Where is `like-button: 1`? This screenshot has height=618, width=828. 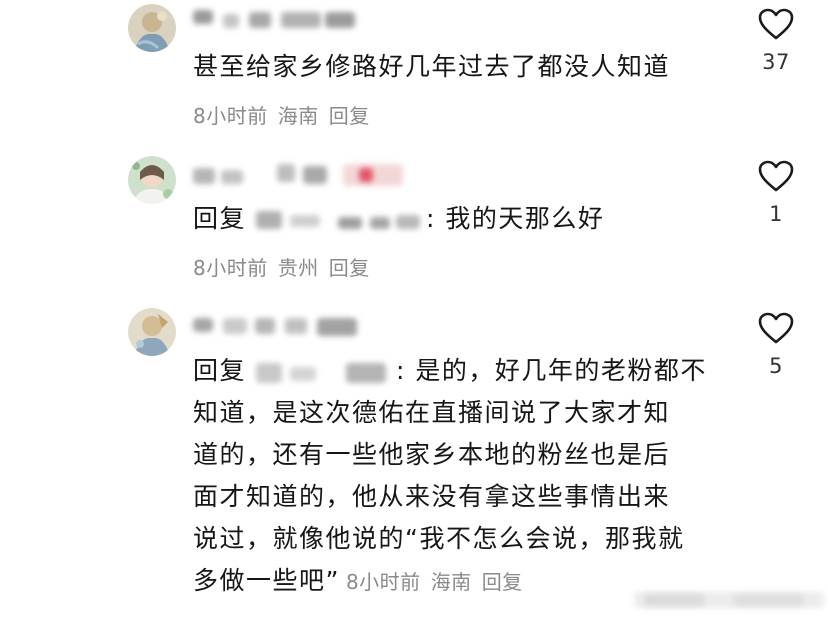 like-button: 1 is located at coordinates (776, 193).